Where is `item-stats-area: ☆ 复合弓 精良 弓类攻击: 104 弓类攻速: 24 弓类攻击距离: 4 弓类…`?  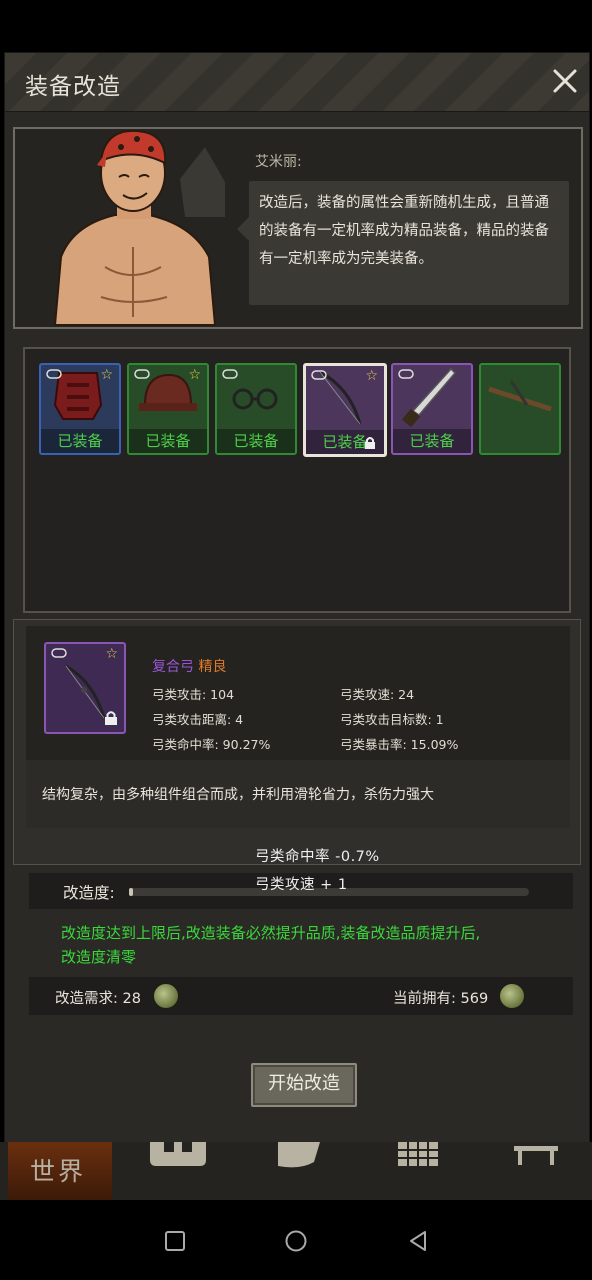 item-stats-area: ☆ 复合弓 精良 弓类攻击: 104 弓类攻速: 24 弓类攻击距离: 4 弓类… is located at coordinates (298, 696).